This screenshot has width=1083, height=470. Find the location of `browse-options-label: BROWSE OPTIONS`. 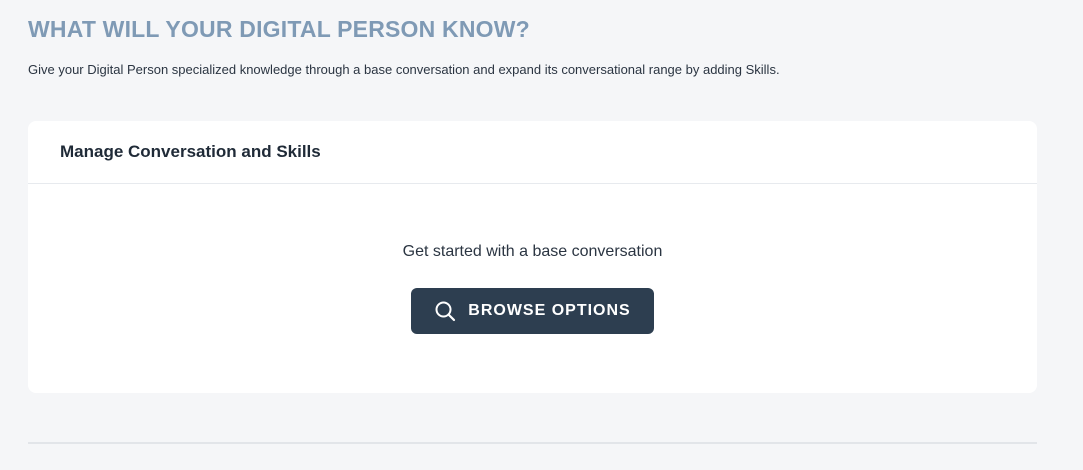

browse-options-label: BROWSE OPTIONS is located at coordinates (549, 310).